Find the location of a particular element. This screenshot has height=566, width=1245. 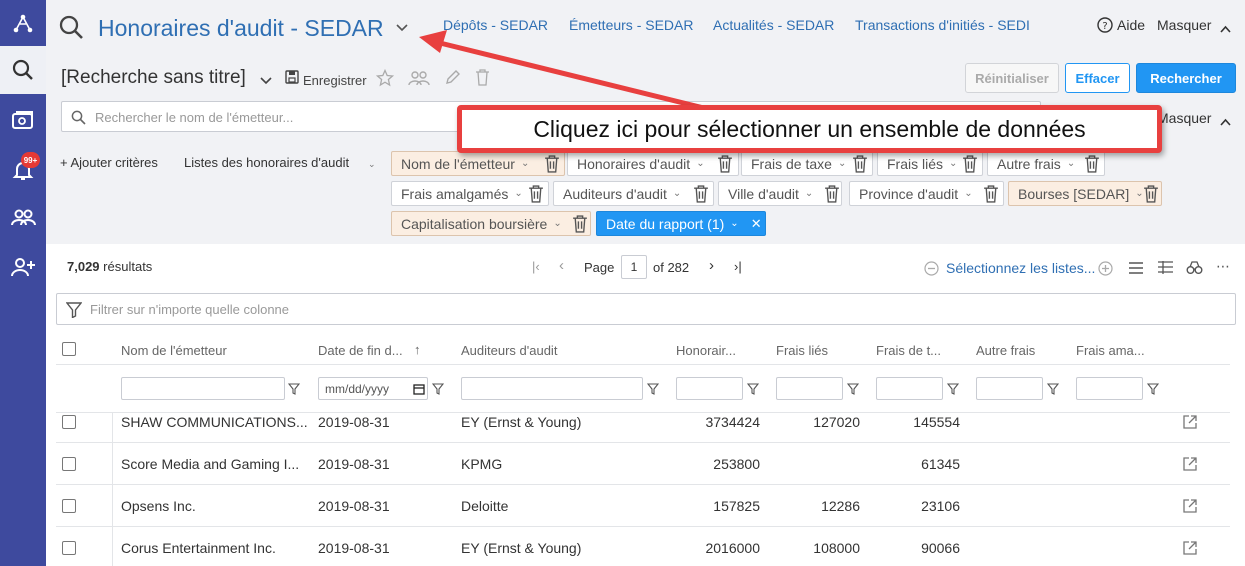

plus-circle-icon is located at coordinates (1105, 270).